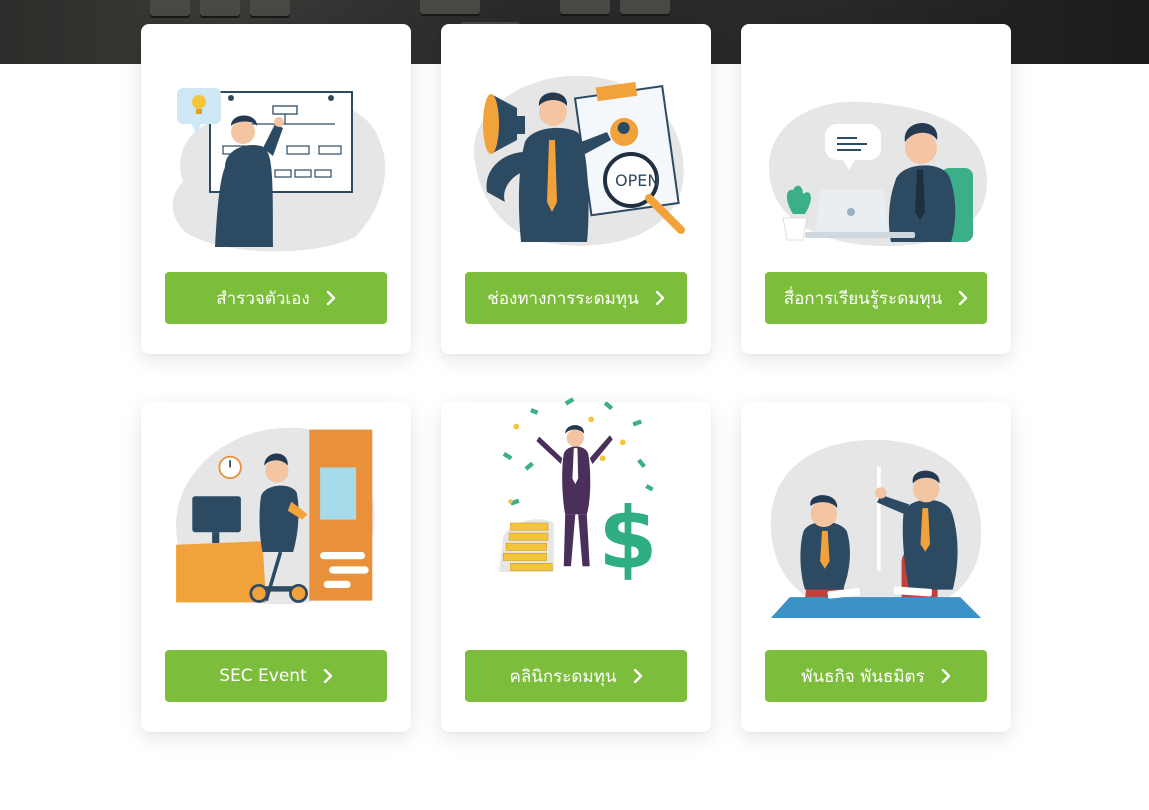 The width and height of the screenshot is (1149, 810). I want to click on card-clinic: $ คลินิกระดมทุน, so click(576, 564).